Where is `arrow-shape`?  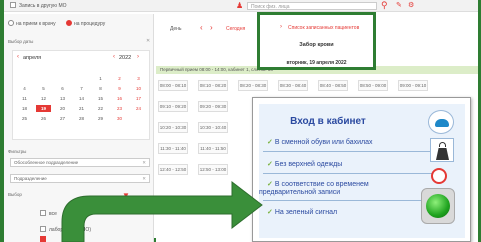
arrow-shape is located at coordinates (162, 211).